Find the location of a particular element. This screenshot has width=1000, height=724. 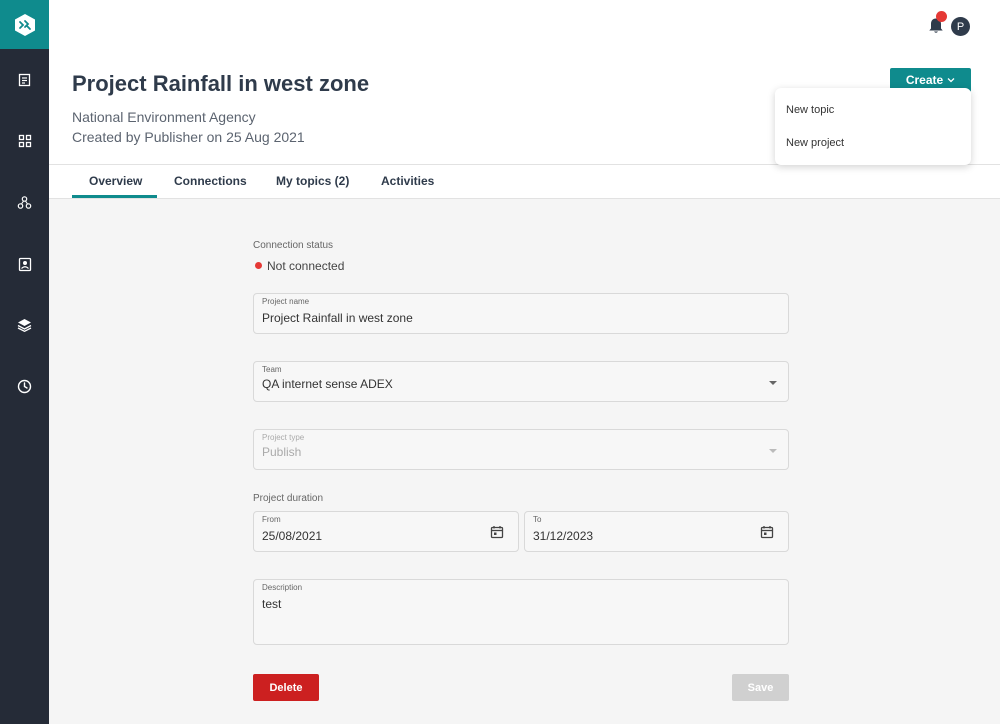

document-list-icon is located at coordinates (24, 80).